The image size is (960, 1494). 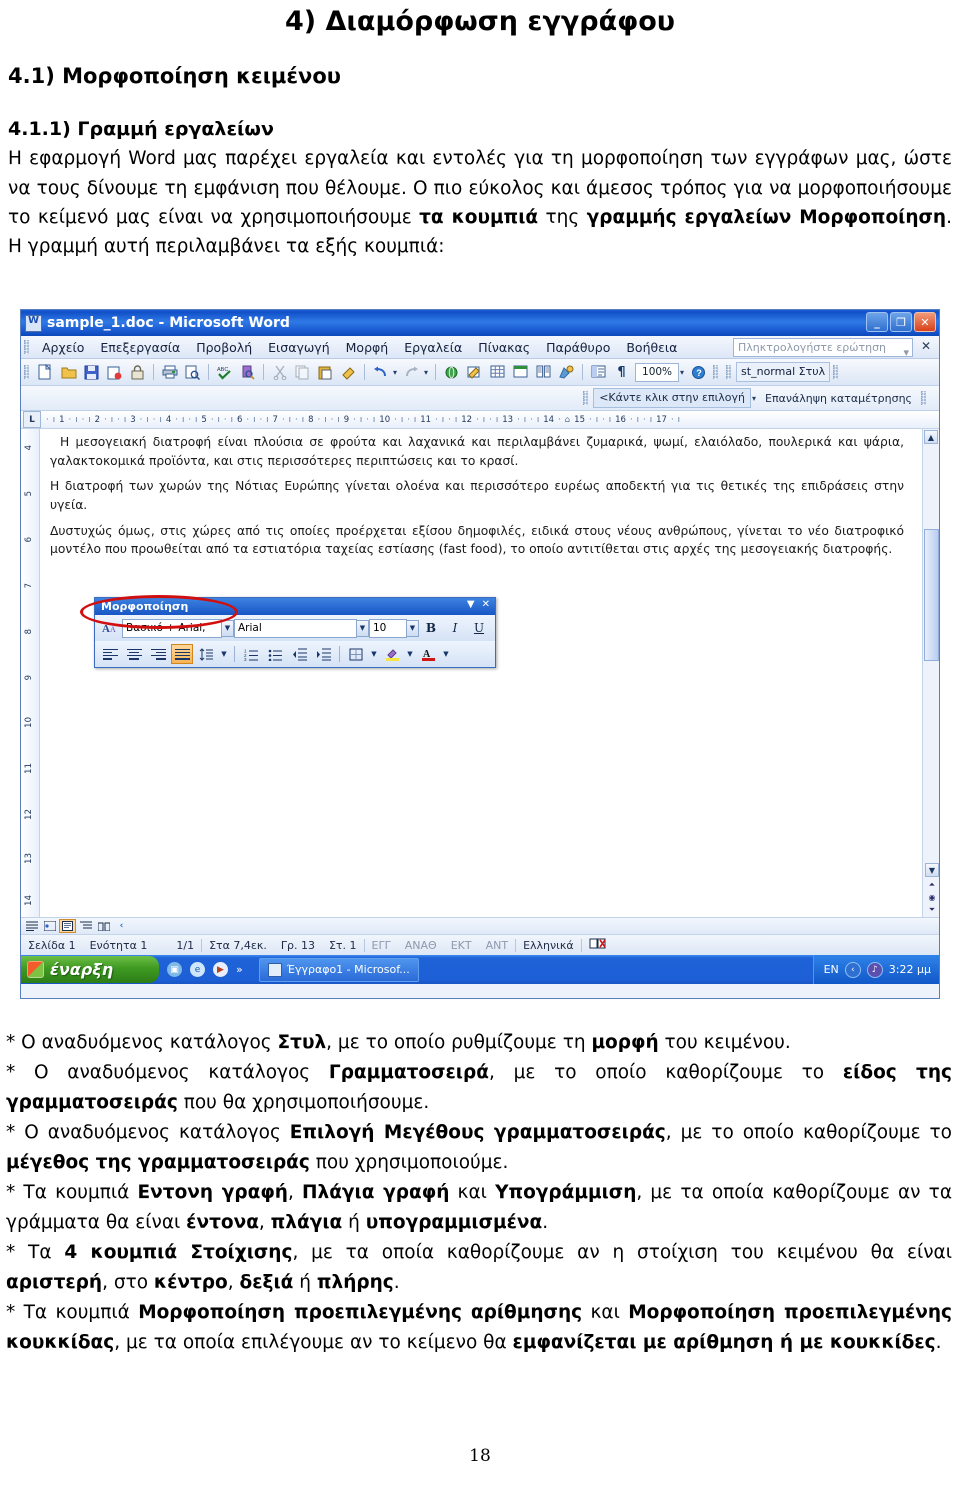 What do you see at coordinates (926, 346) in the screenshot?
I see `close-taskpane-icon: ✕` at bounding box center [926, 346].